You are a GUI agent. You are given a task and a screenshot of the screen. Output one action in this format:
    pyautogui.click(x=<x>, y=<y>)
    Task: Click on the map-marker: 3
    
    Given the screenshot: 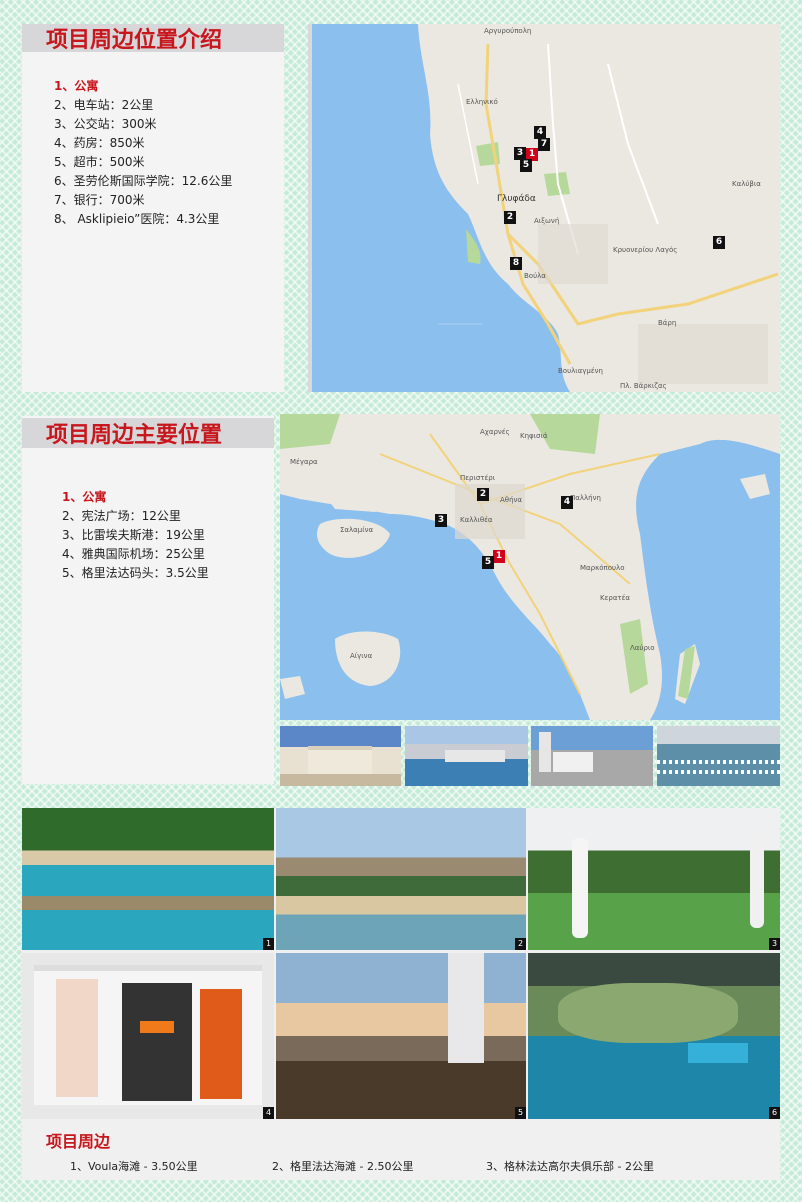 What is the action you would take?
    pyautogui.click(x=441, y=520)
    